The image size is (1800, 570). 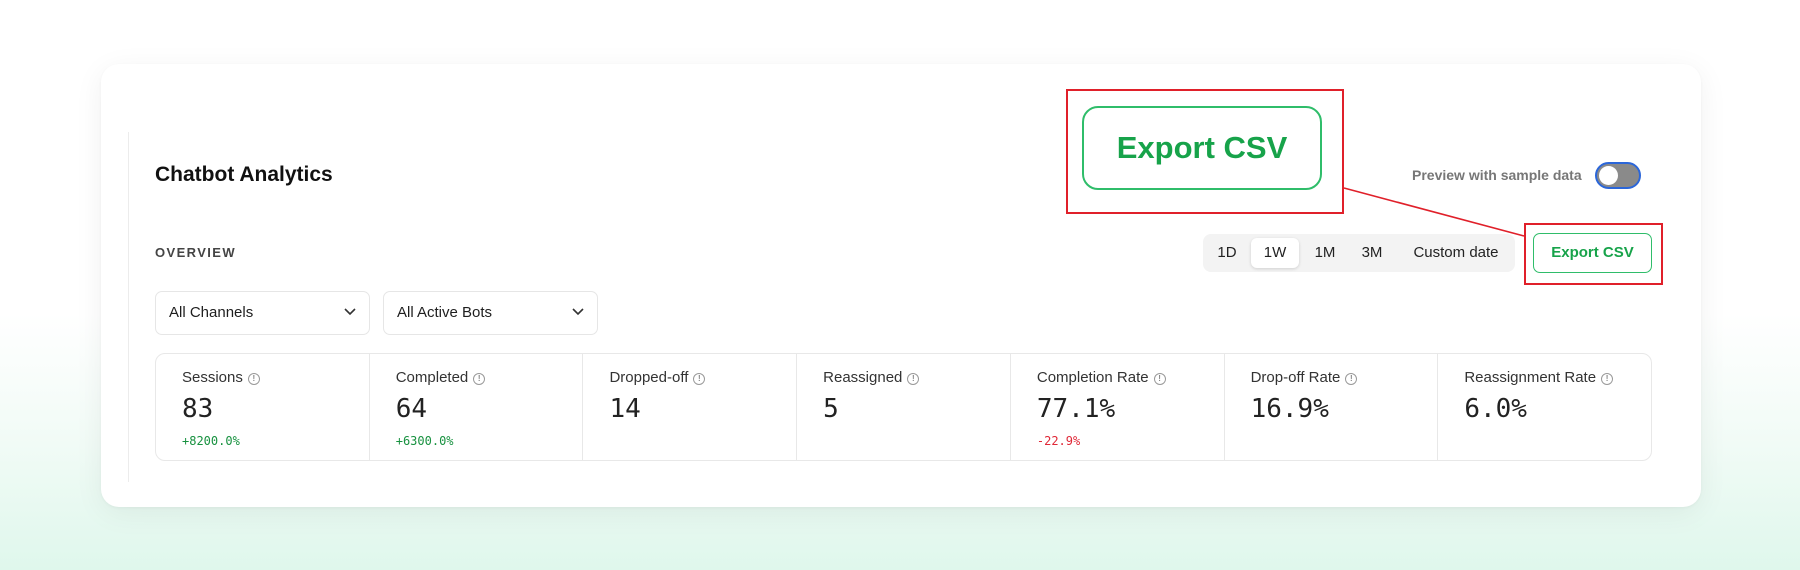 I want to click on metric-sessions: Sessions! 83 +8200.0%, so click(x=263, y=407).